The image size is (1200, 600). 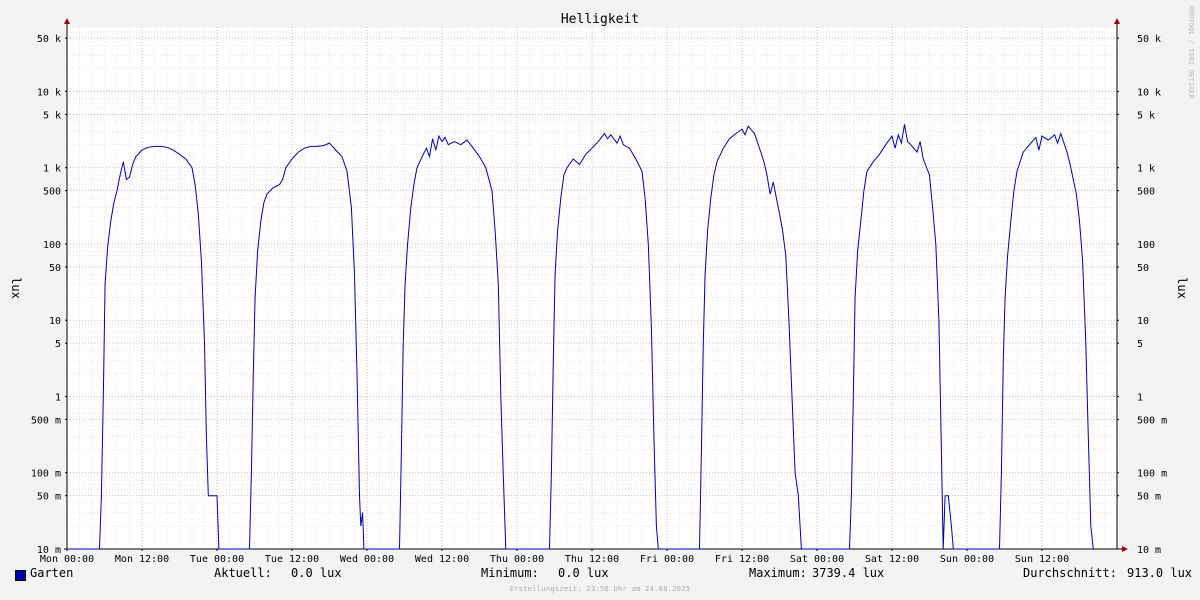 What do you see at coordinates (1149, 497) in the screenshot?
I see `y-tick-label-right: 50 m` at bounding box center [1149, 497].